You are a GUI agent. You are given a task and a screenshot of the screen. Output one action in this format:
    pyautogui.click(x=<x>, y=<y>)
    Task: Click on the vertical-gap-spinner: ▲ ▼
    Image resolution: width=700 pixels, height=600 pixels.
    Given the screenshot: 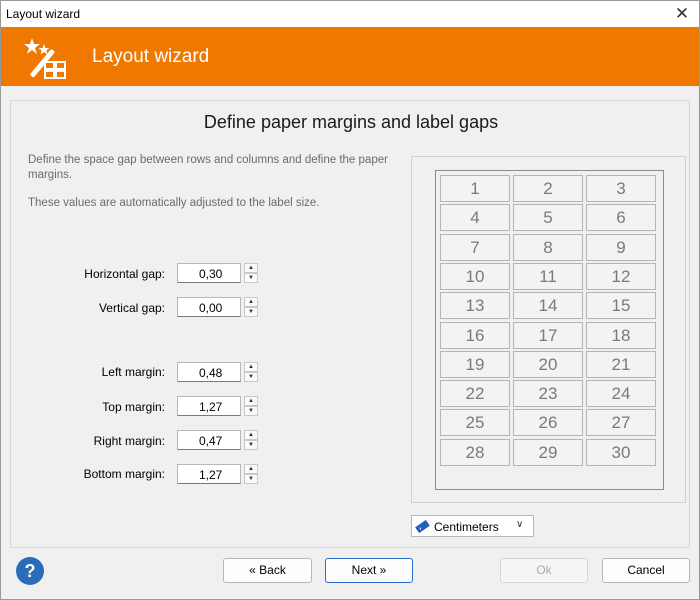 What is the action you would take?
    pyautogui.click(x=251, y=307)
    